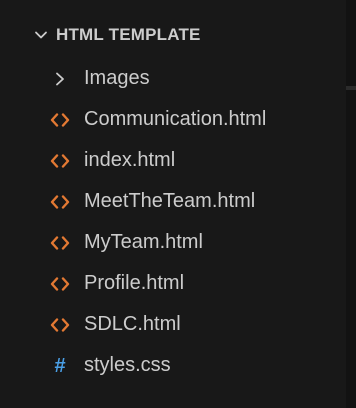  I want to click on file-label: SDLC.html, so click(132, 324).